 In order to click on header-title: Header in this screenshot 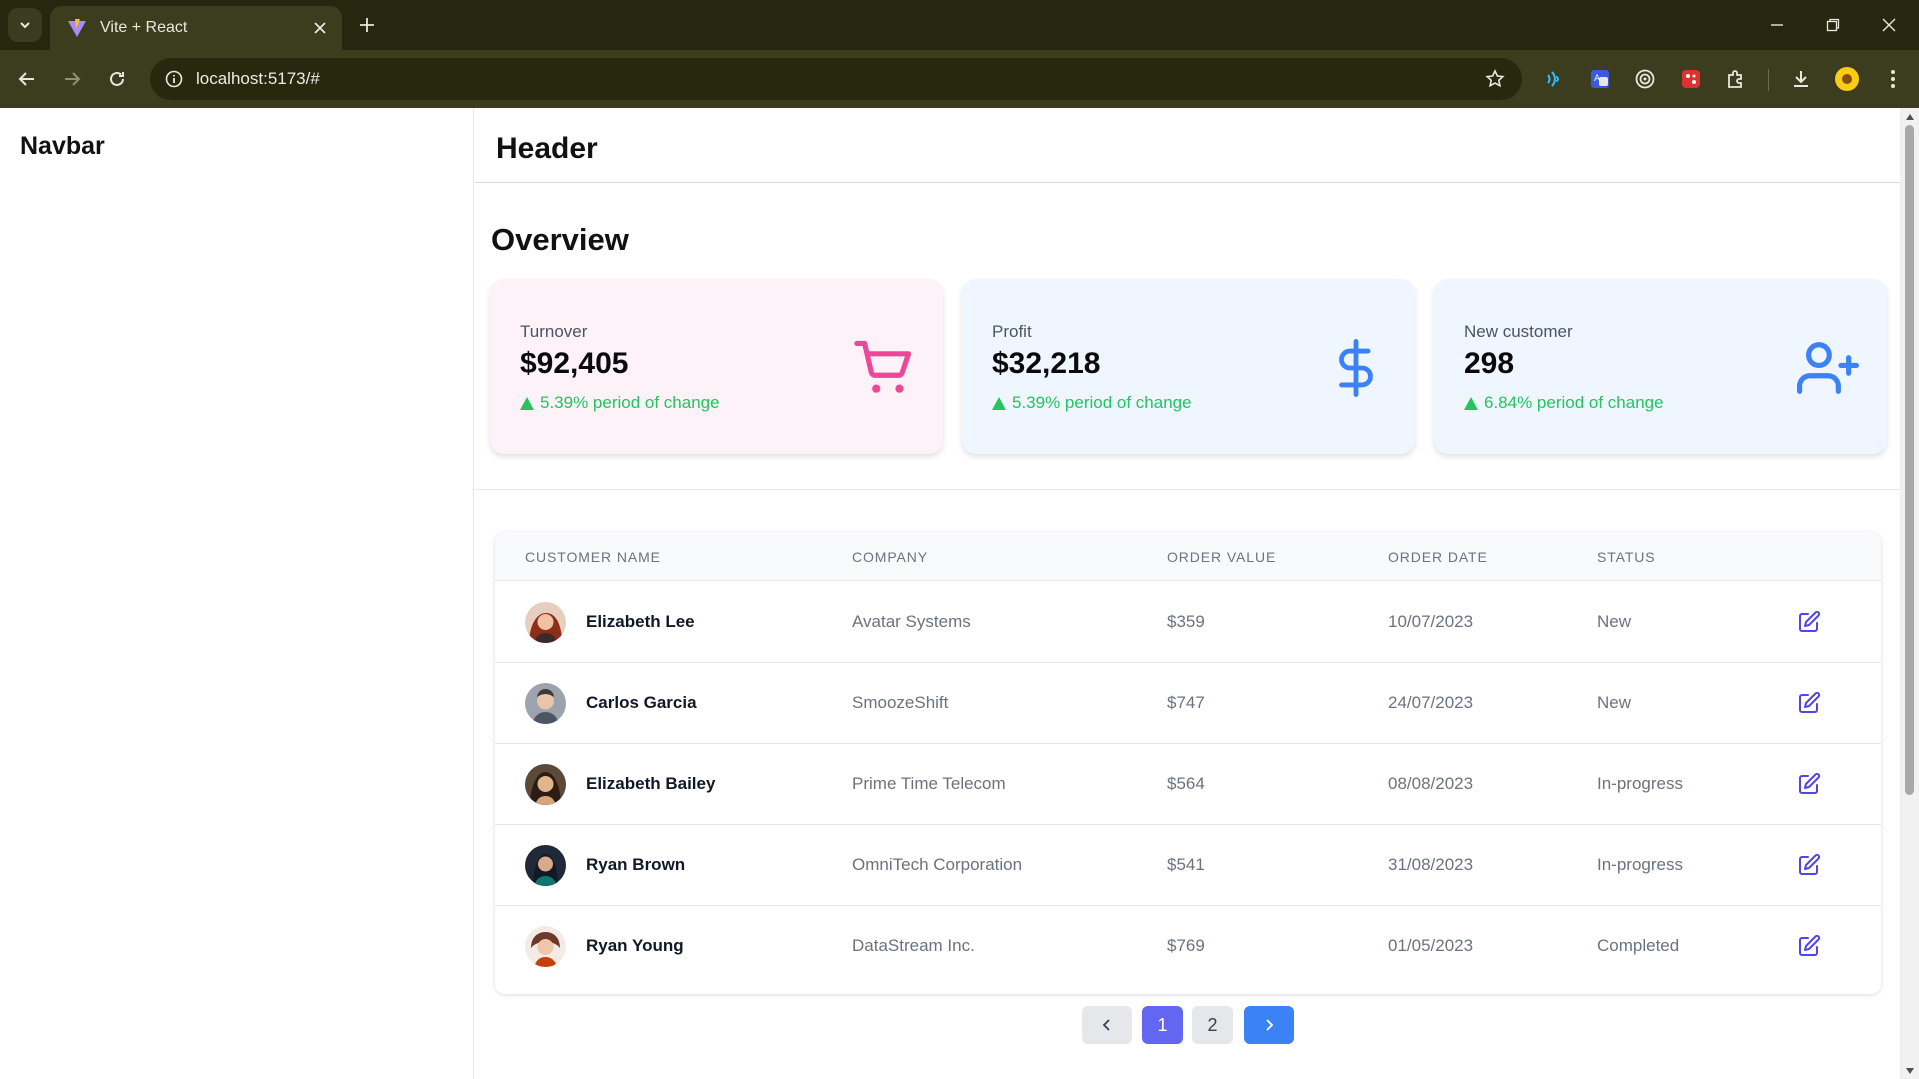, I will do `click(547, 148)`.